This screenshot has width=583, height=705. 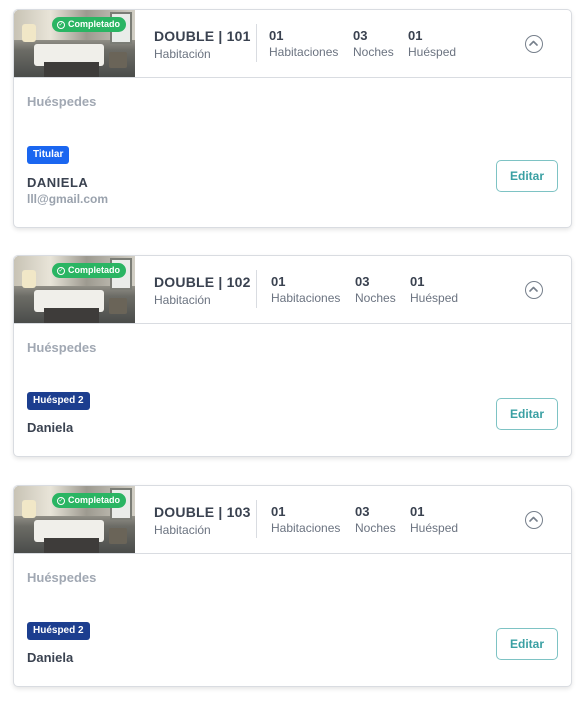 I want to click on guest-role-badge: Titular, so click(x=48, y=155).